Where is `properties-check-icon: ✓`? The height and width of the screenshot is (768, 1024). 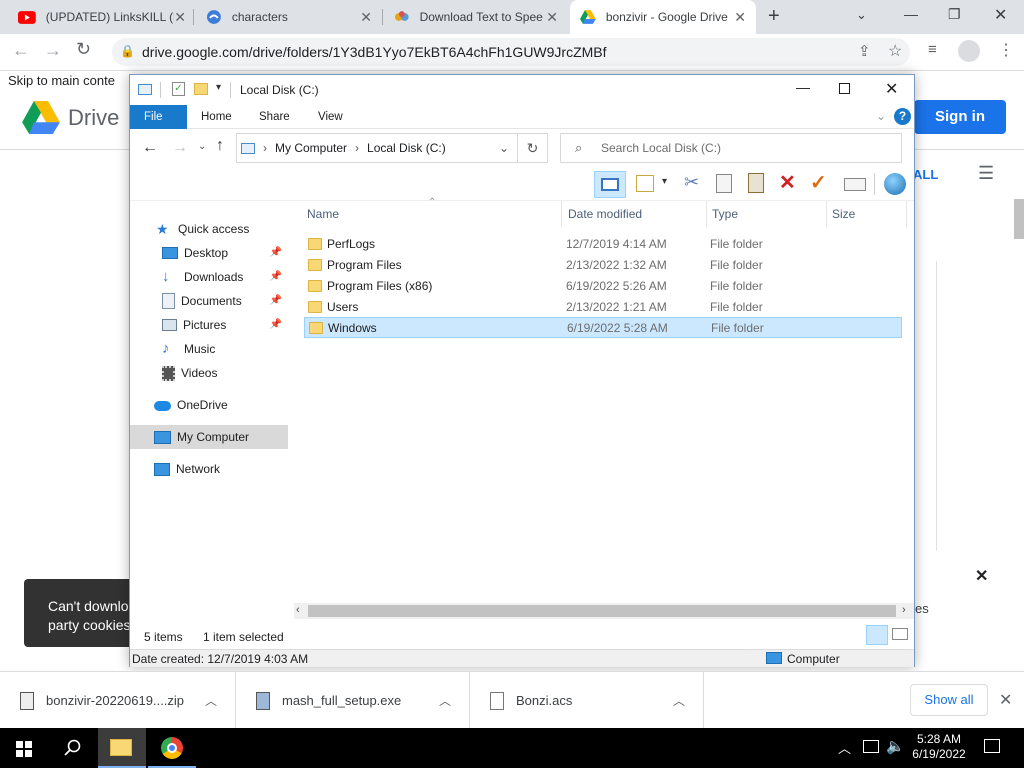 properties-check-icon: ✓ is located at coordinates (178, 89).